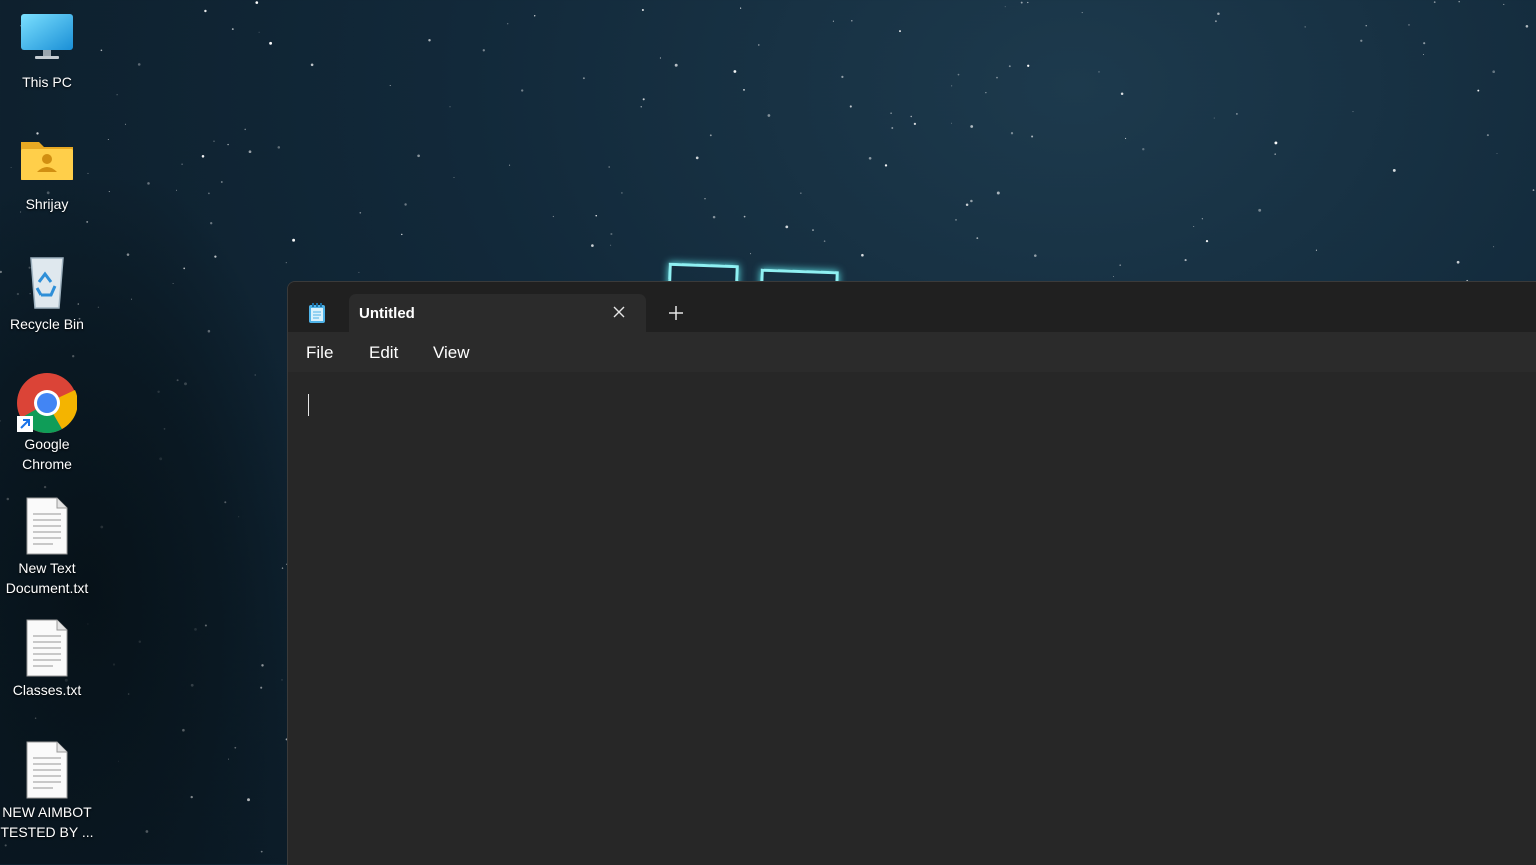 Image resolution: width=1536 pixels, height=865 pixels. I want to click on plus-icon, so click(676, 313).